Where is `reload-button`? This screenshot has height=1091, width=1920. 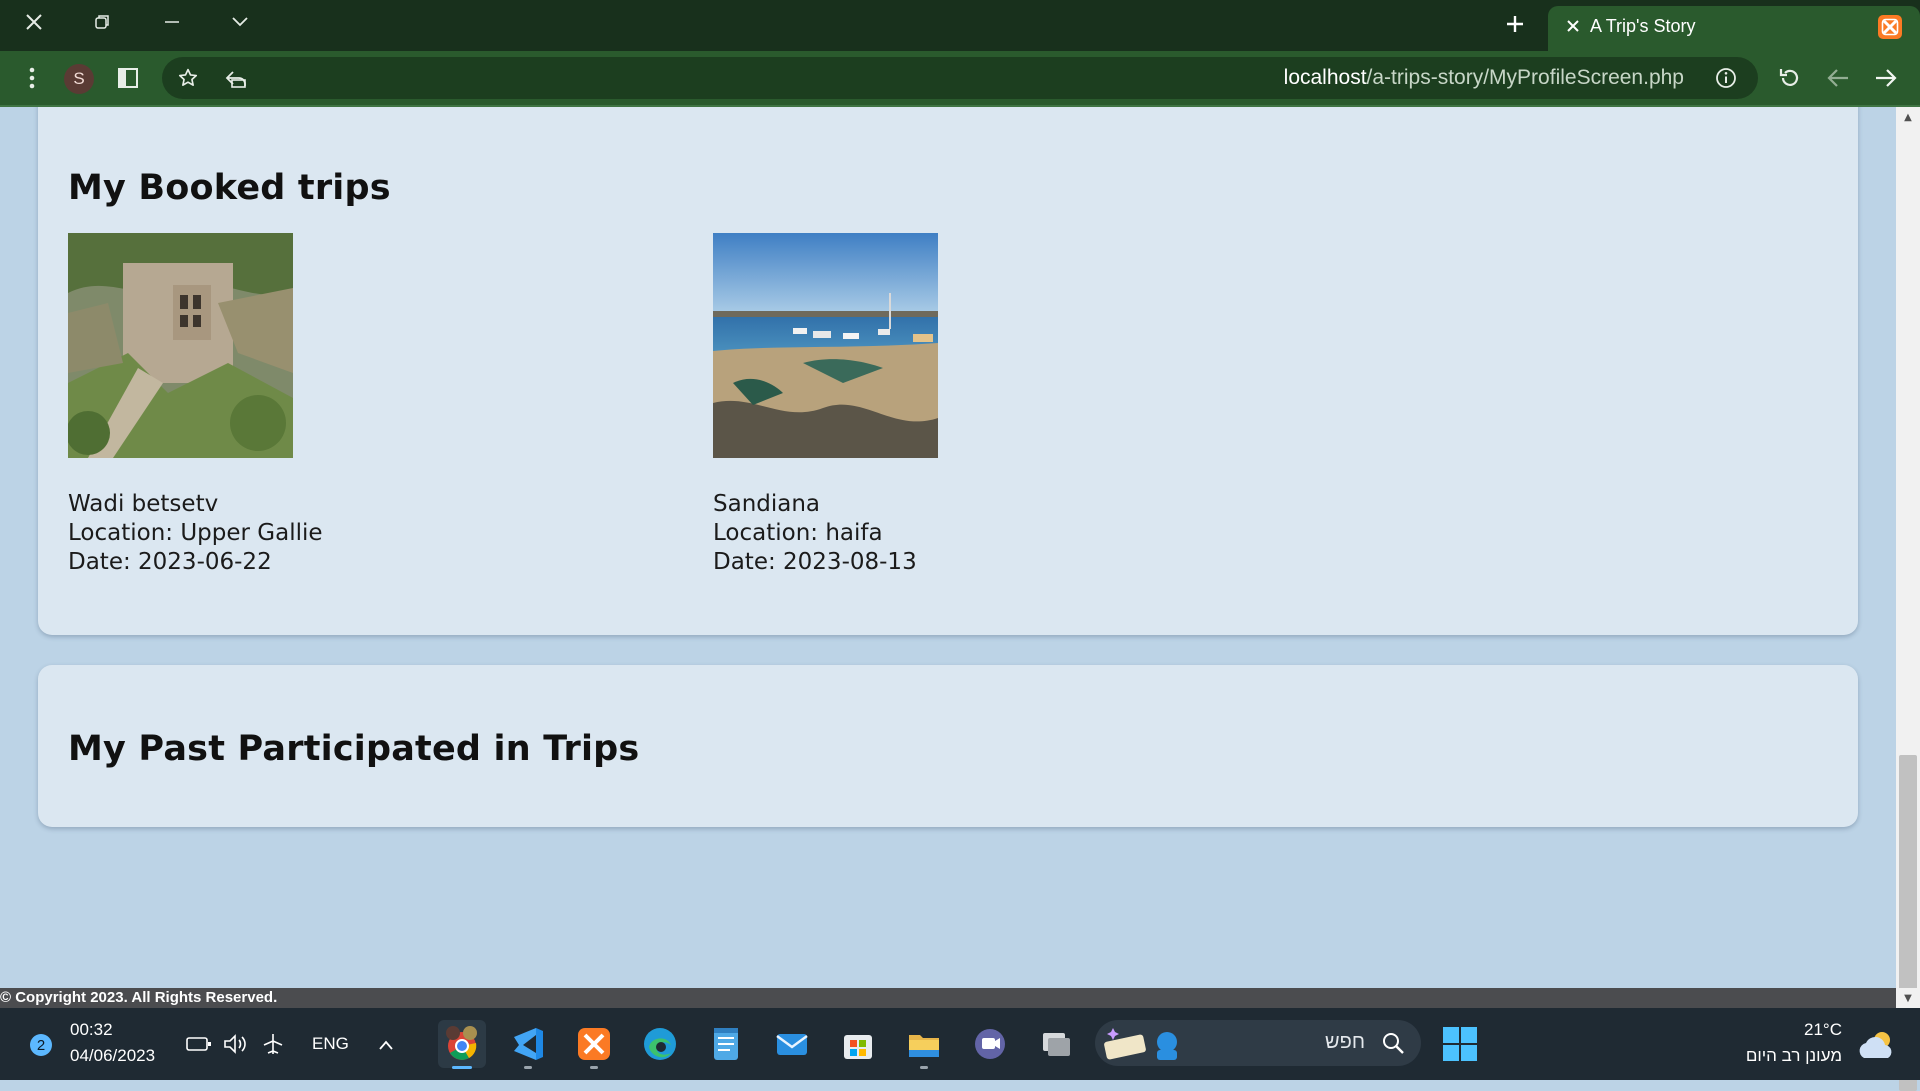 reload-button is located at coordinates (1790, 78).